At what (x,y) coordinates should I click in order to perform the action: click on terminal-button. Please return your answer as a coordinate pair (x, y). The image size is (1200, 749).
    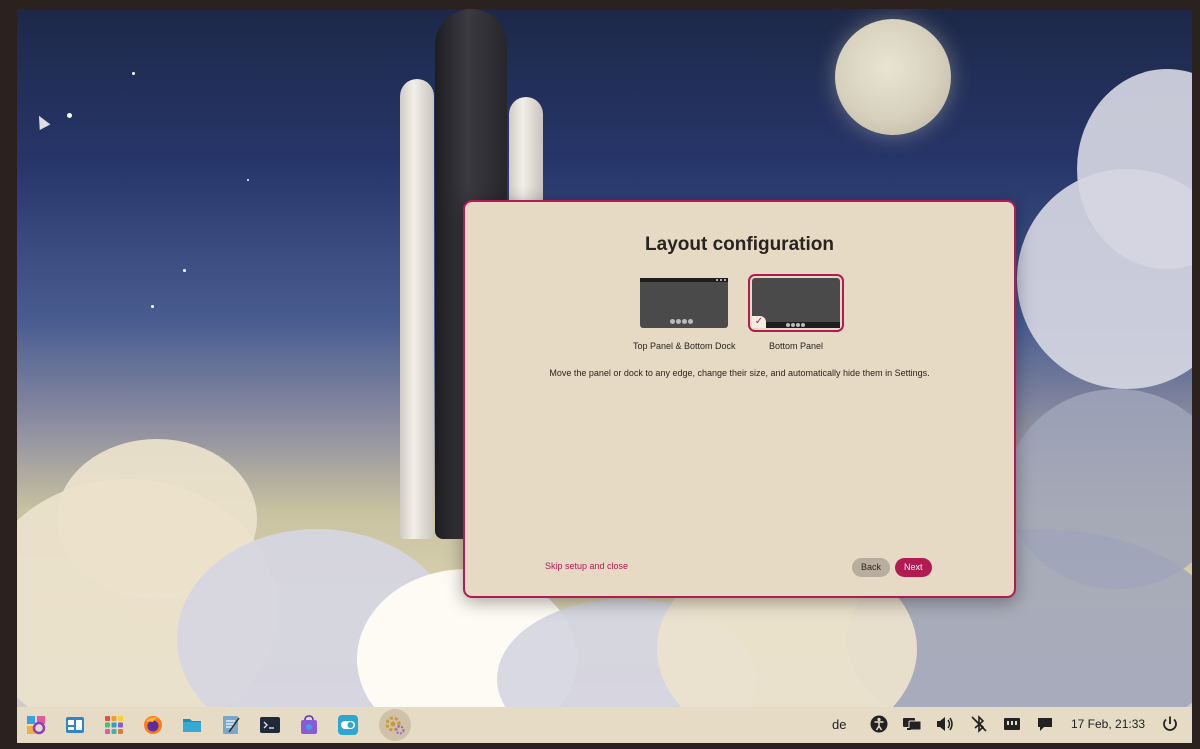
    Looking at the image, I should click on (270, 725).